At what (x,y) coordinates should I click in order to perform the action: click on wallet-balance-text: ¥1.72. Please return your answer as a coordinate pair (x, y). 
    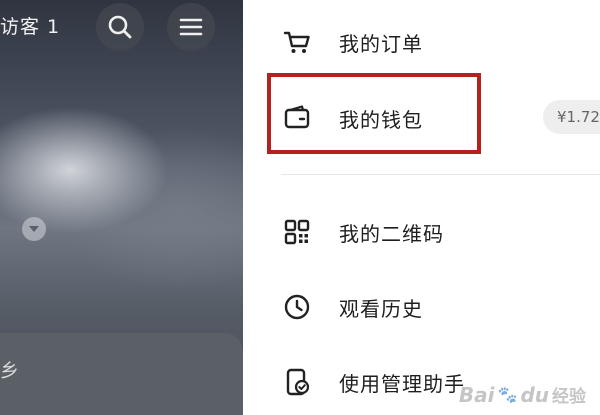
    Looking at the image, I should click on (578, 117).